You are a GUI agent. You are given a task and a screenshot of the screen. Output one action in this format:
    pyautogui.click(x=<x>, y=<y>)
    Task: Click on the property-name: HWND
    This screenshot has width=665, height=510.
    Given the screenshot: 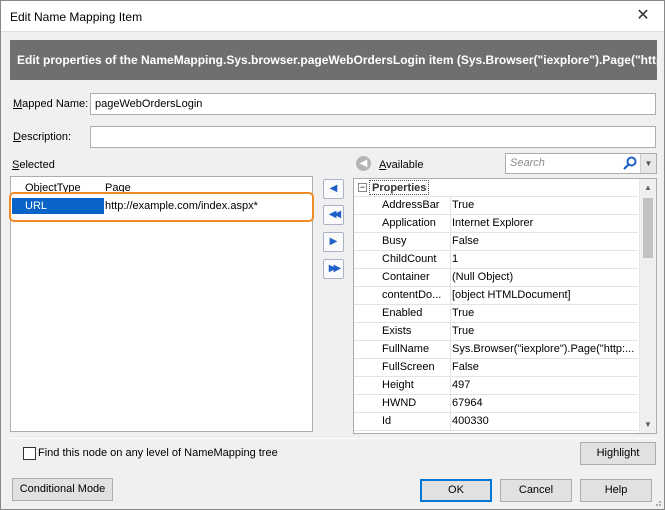 What is the action you would take?
    pyautogui.click(x=399, y=403)
    